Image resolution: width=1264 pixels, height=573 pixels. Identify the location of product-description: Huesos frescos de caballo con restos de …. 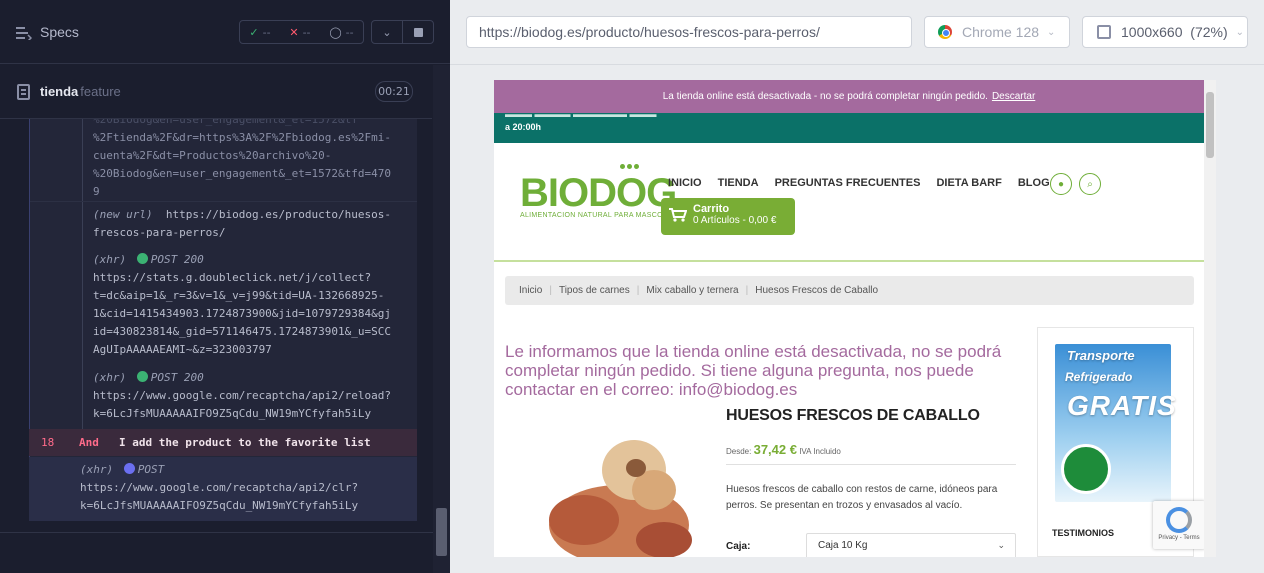
(862, 497).